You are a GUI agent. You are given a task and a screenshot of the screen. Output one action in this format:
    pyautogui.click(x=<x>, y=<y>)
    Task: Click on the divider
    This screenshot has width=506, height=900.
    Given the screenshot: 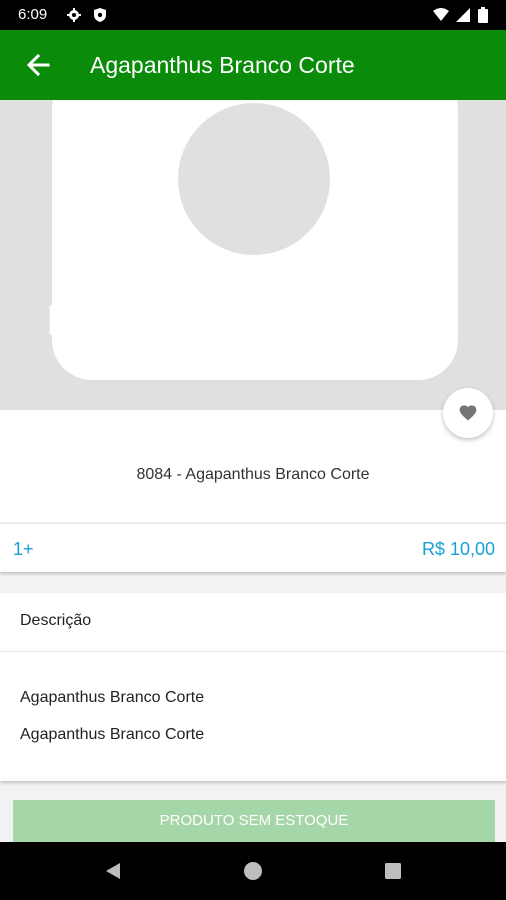 What is the action you would take?
    pyautogui.click(x=253, y=651)
    